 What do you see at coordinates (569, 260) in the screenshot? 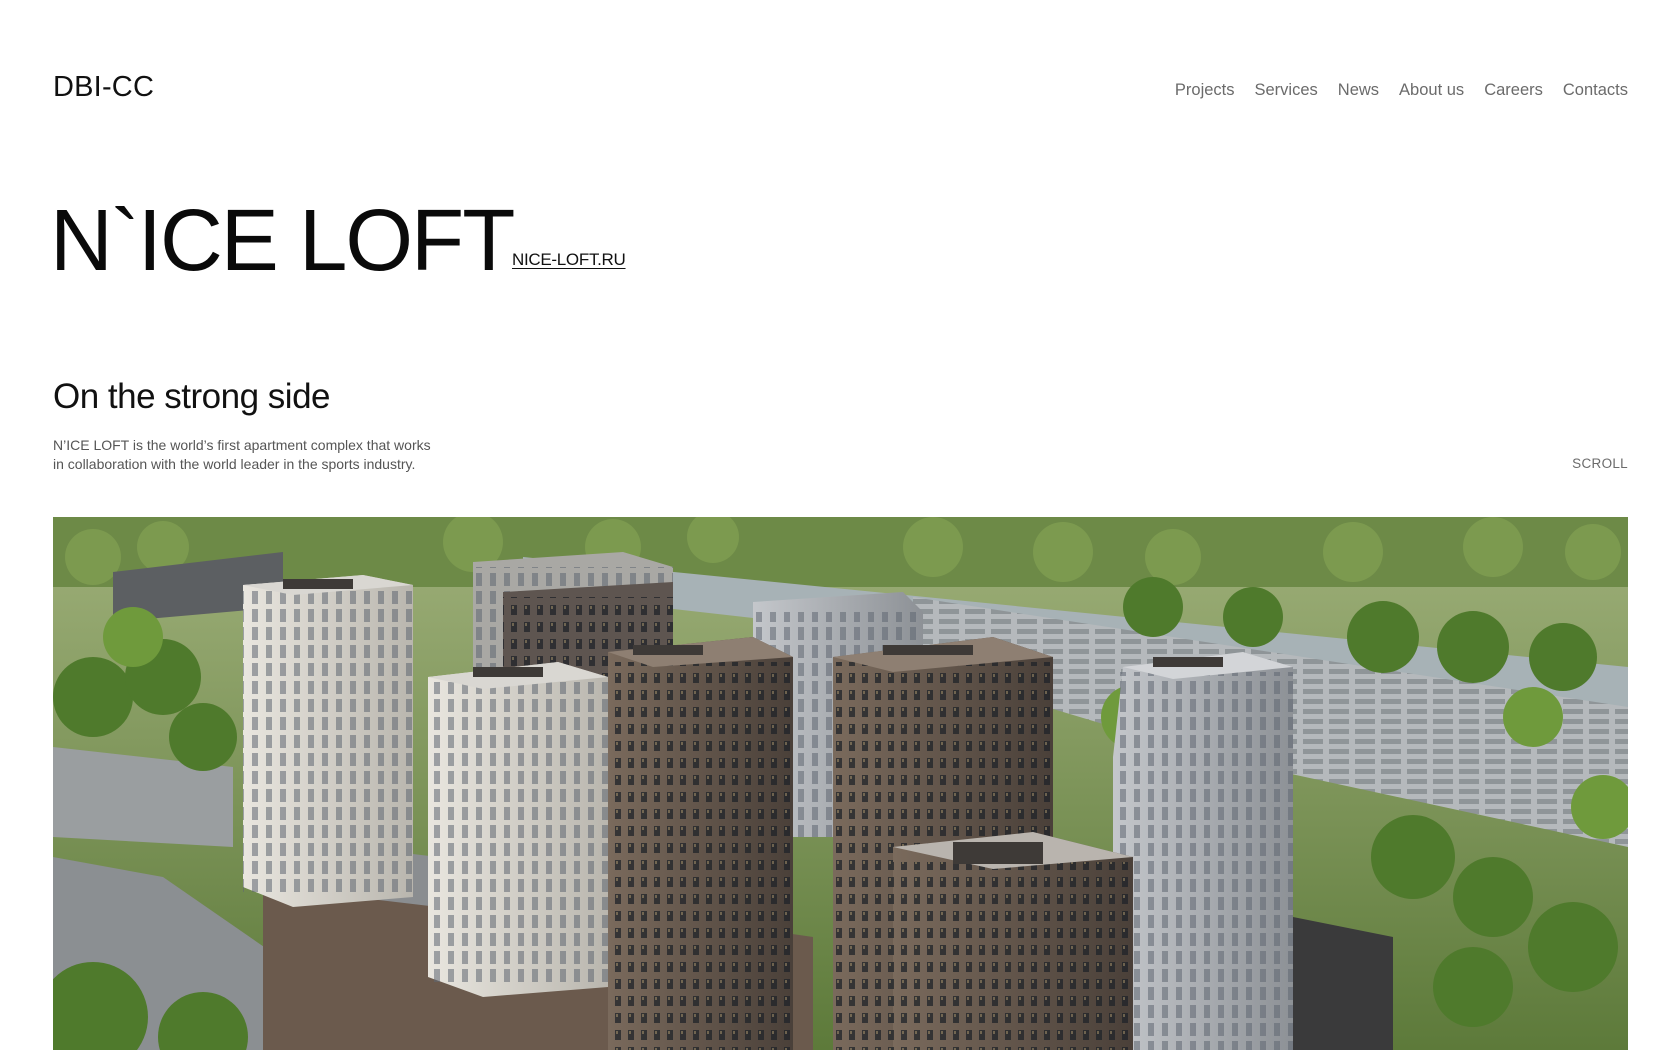
I see `project-site-link: NICE-LOFT.RU` at bounding box center [569, 260].